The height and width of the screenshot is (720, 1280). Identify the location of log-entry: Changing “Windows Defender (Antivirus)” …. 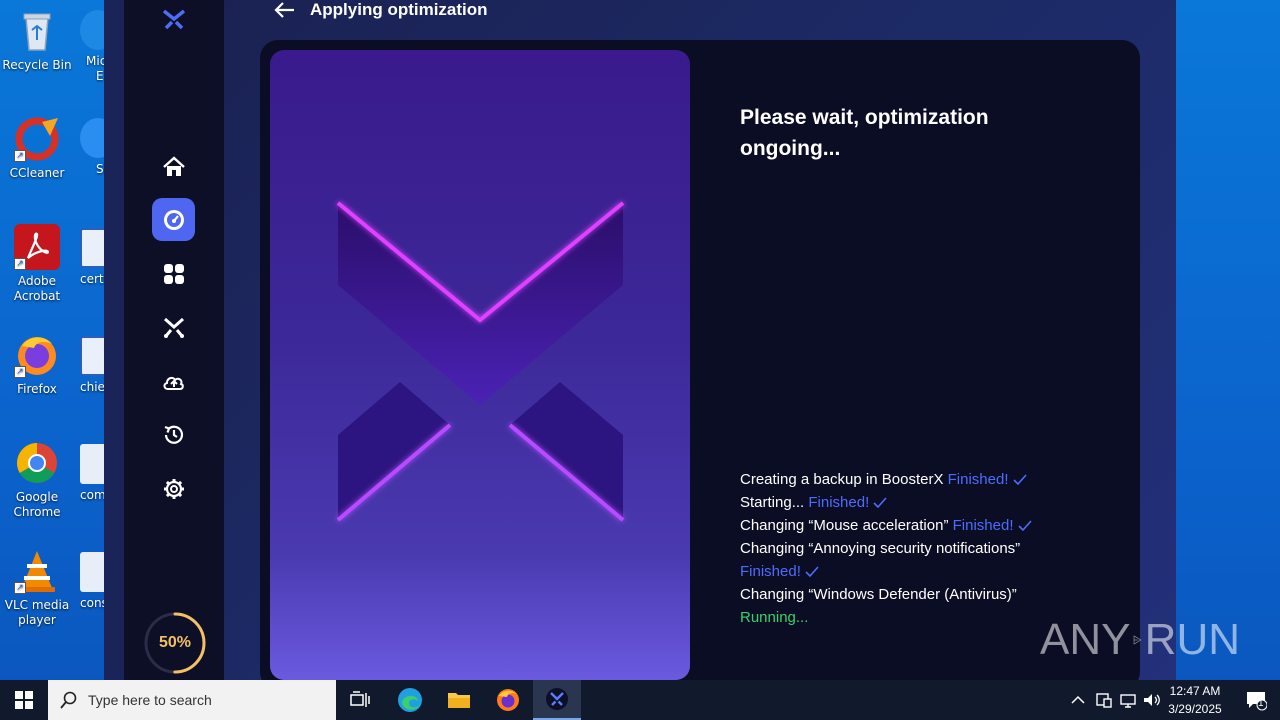
(878, 606).